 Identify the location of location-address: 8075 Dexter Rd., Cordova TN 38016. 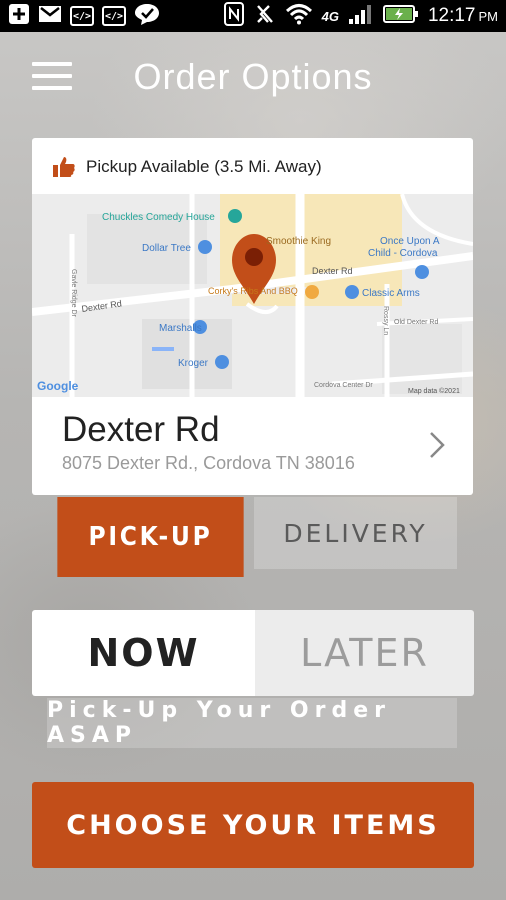
(208, 463).